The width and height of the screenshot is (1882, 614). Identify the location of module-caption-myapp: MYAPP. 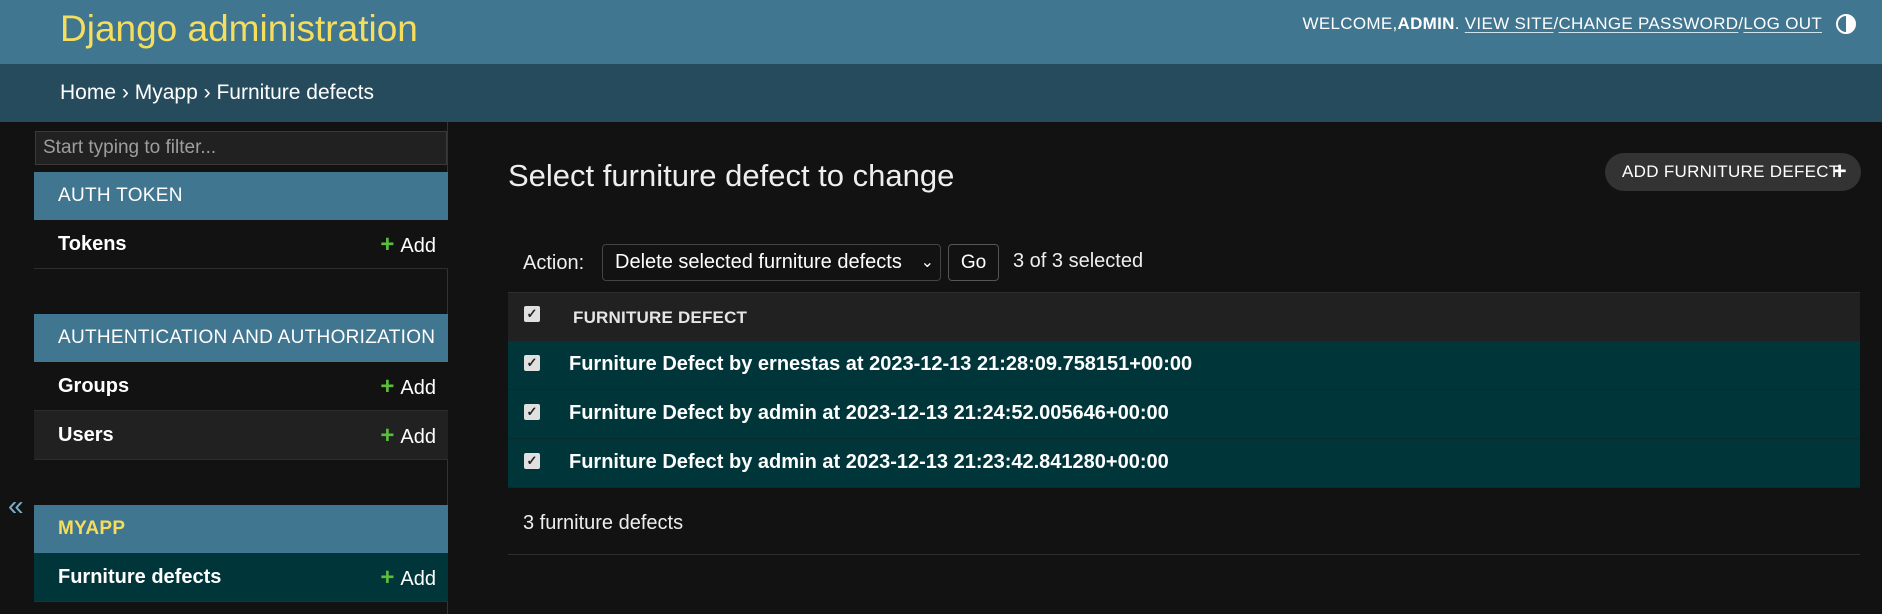
(241, 529).